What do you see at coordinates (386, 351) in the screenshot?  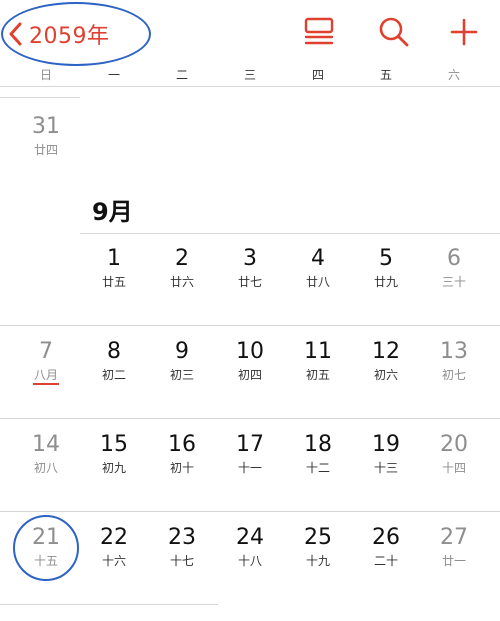 I see `day-number: 12` at bounding box center [386, 351].